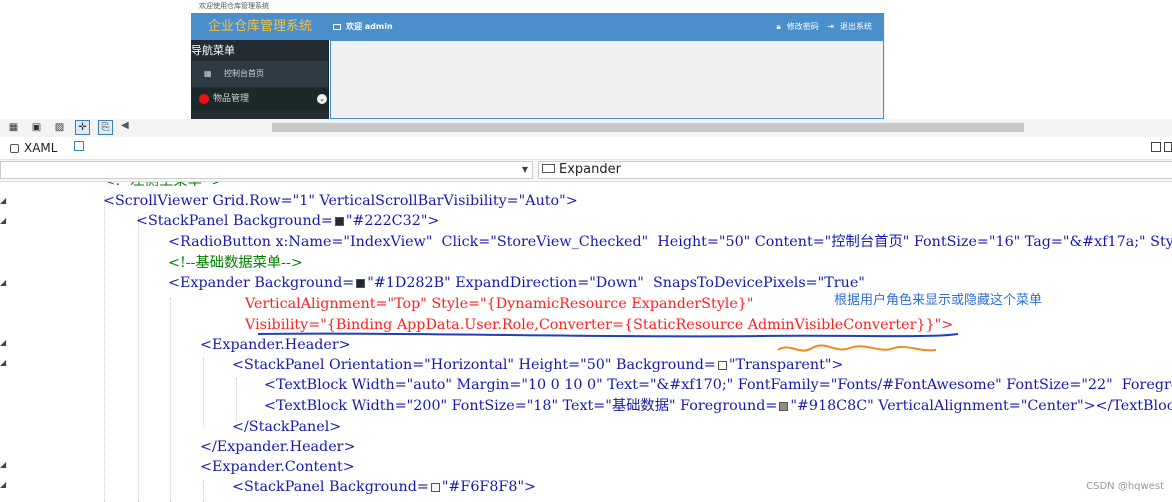 This screenshot has height=502, width=1172. I want to click on preview-sidebar: 导航菜单 ▦ 控制台首页 物品管理 ⌄, so click(260, 79).